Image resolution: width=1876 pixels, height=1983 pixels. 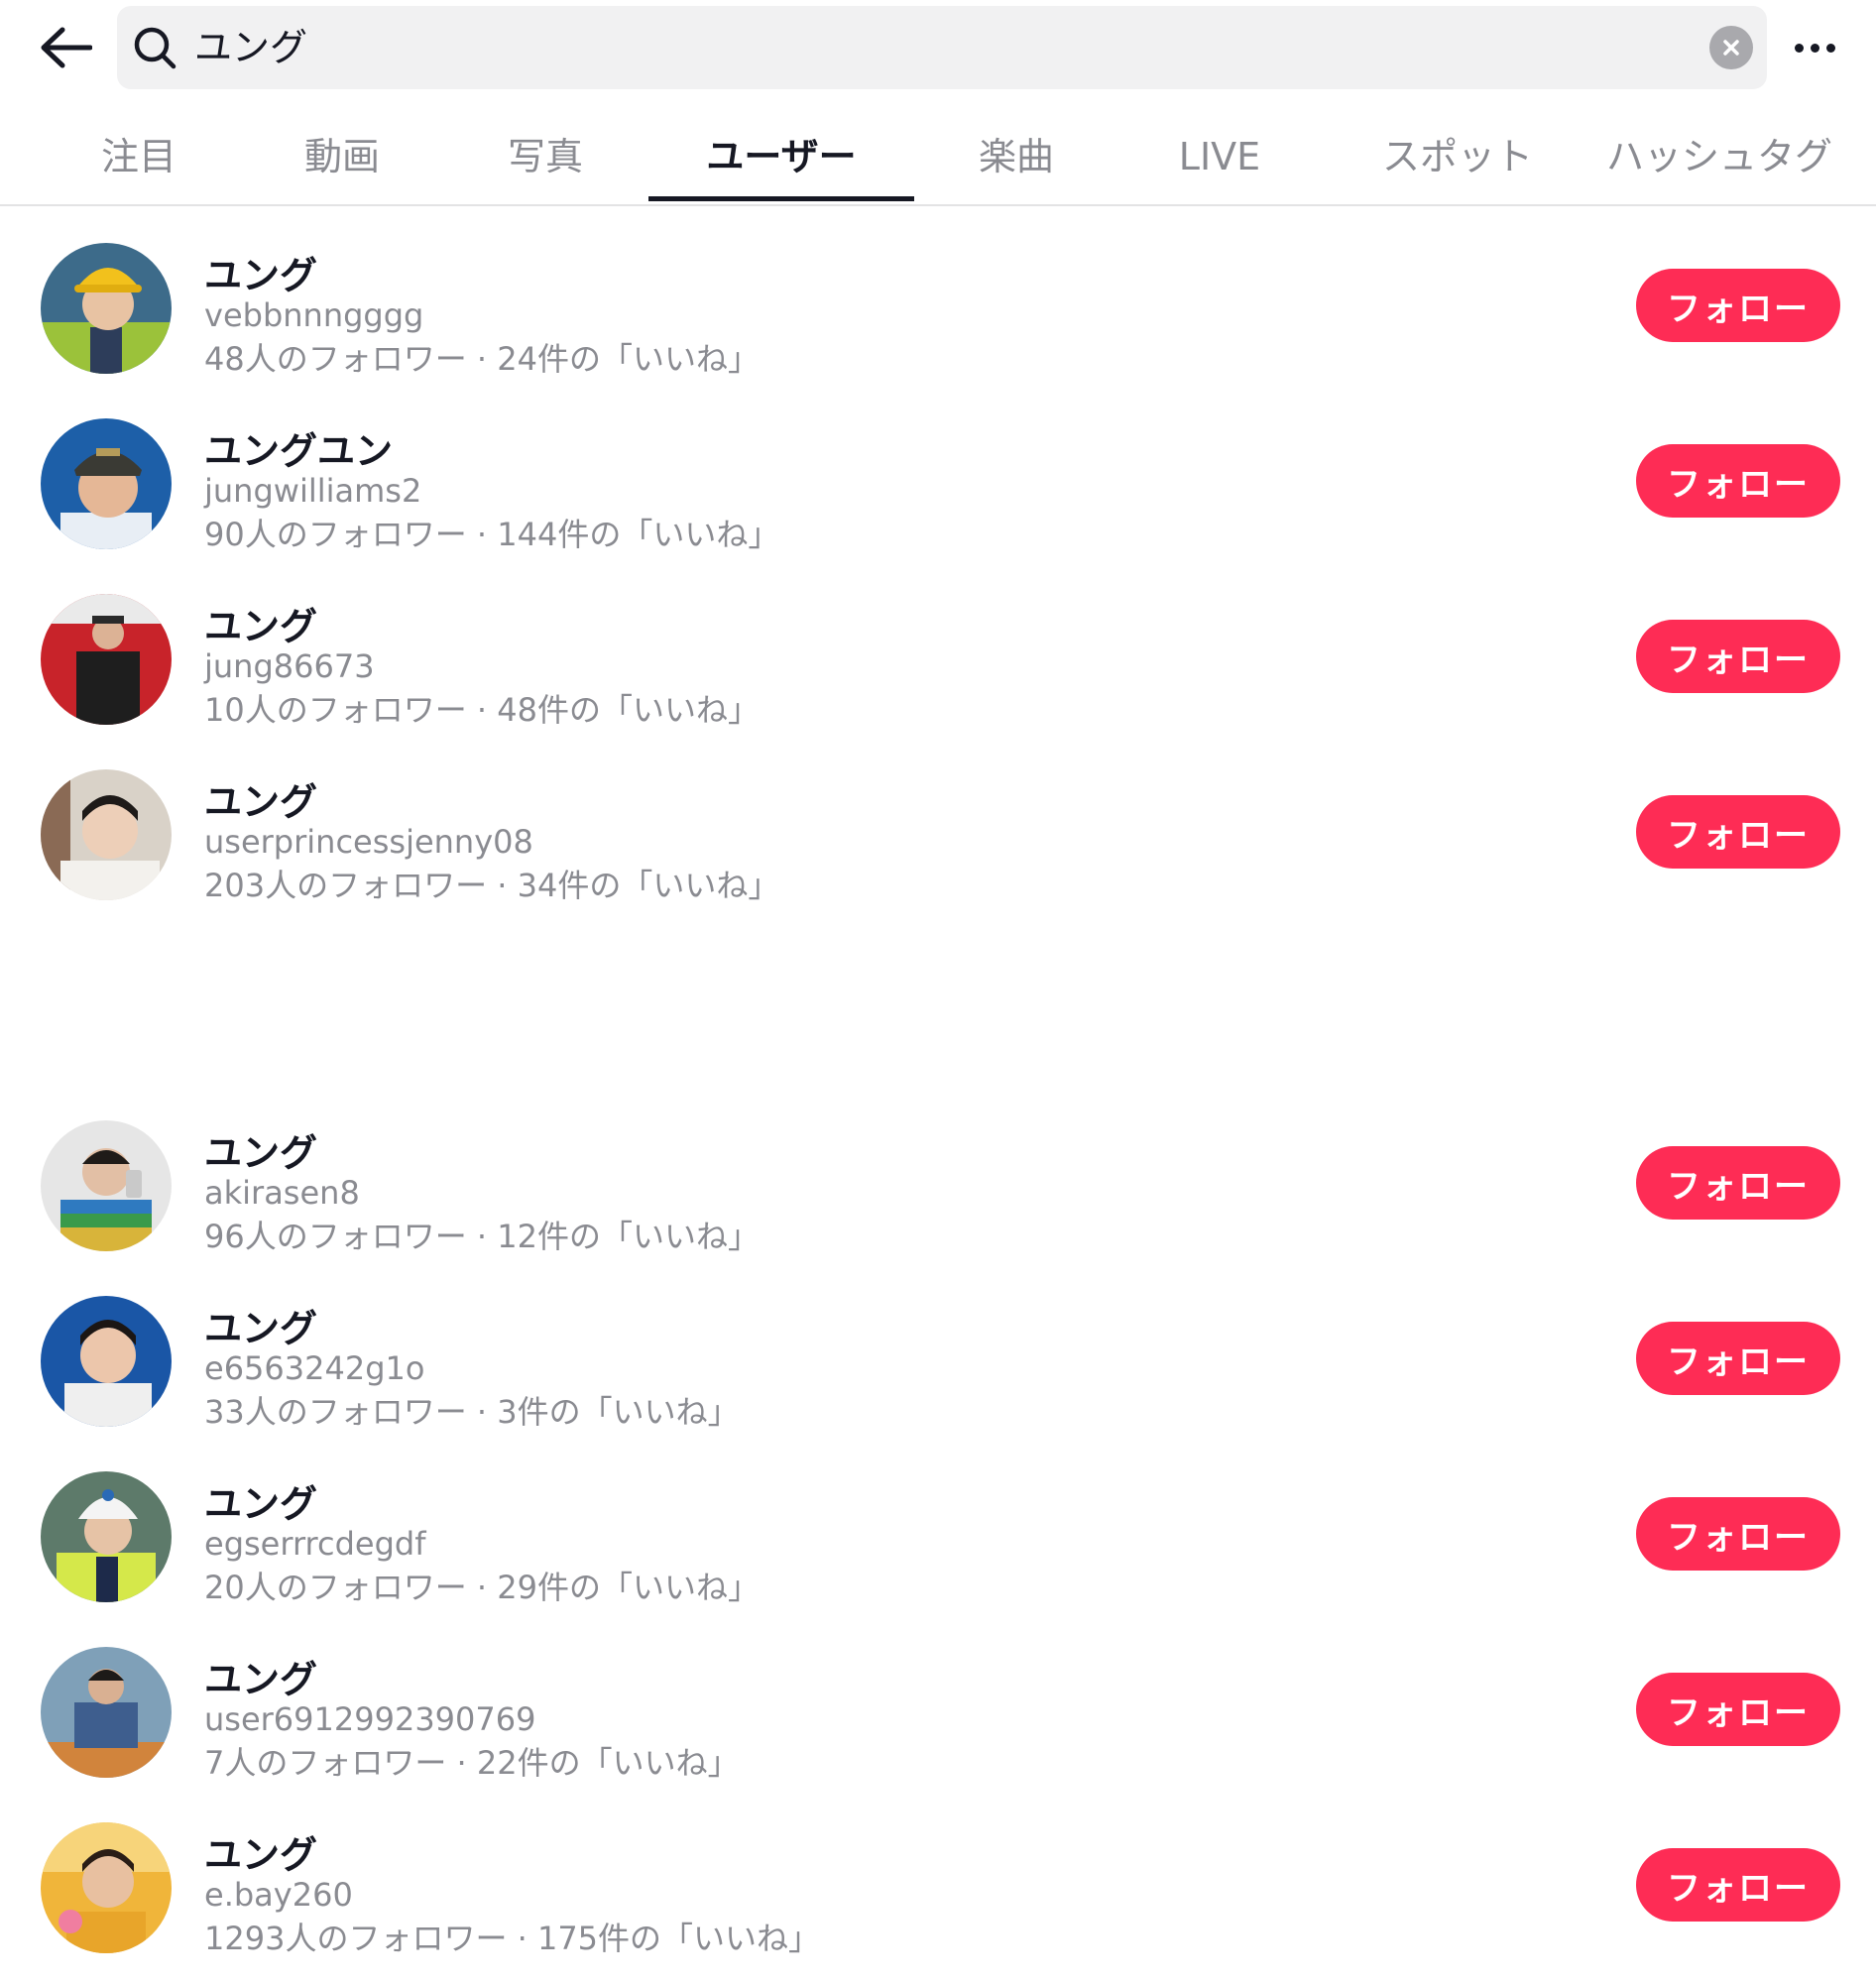 I want to click on user-handle: akirasen8, so click(x=282, y=1193).